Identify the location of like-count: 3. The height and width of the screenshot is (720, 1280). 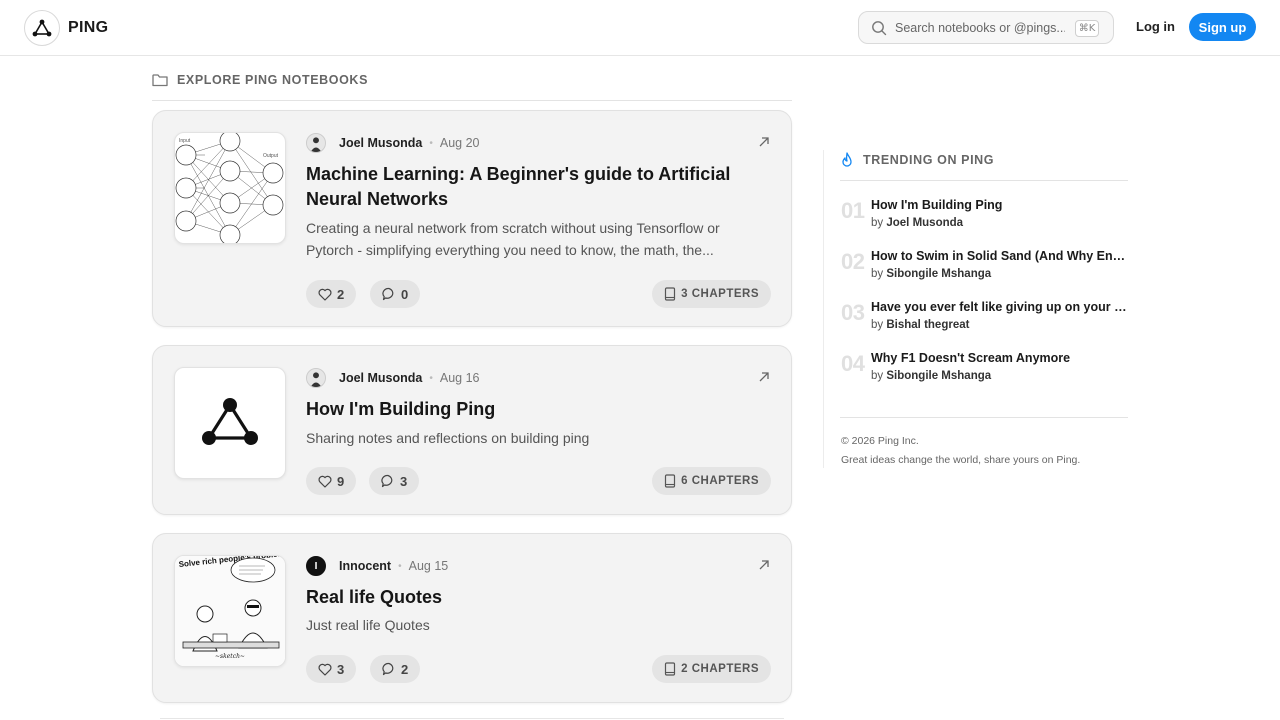
(341, 669).